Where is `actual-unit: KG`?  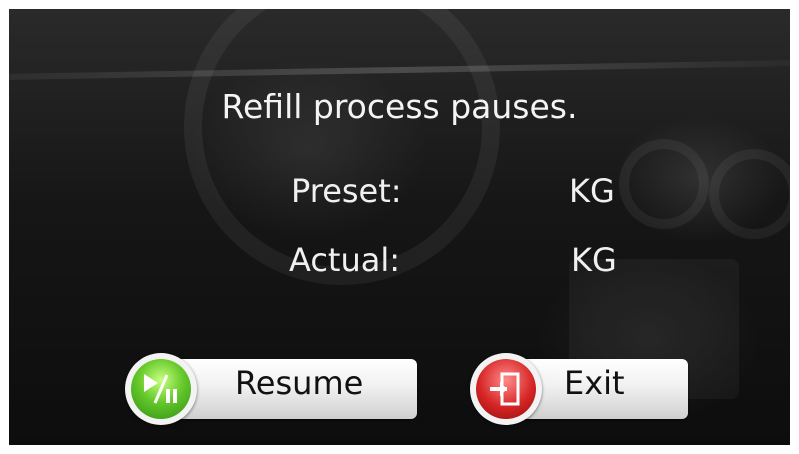 actual-unit: KG is located at coordinates (594, 260).